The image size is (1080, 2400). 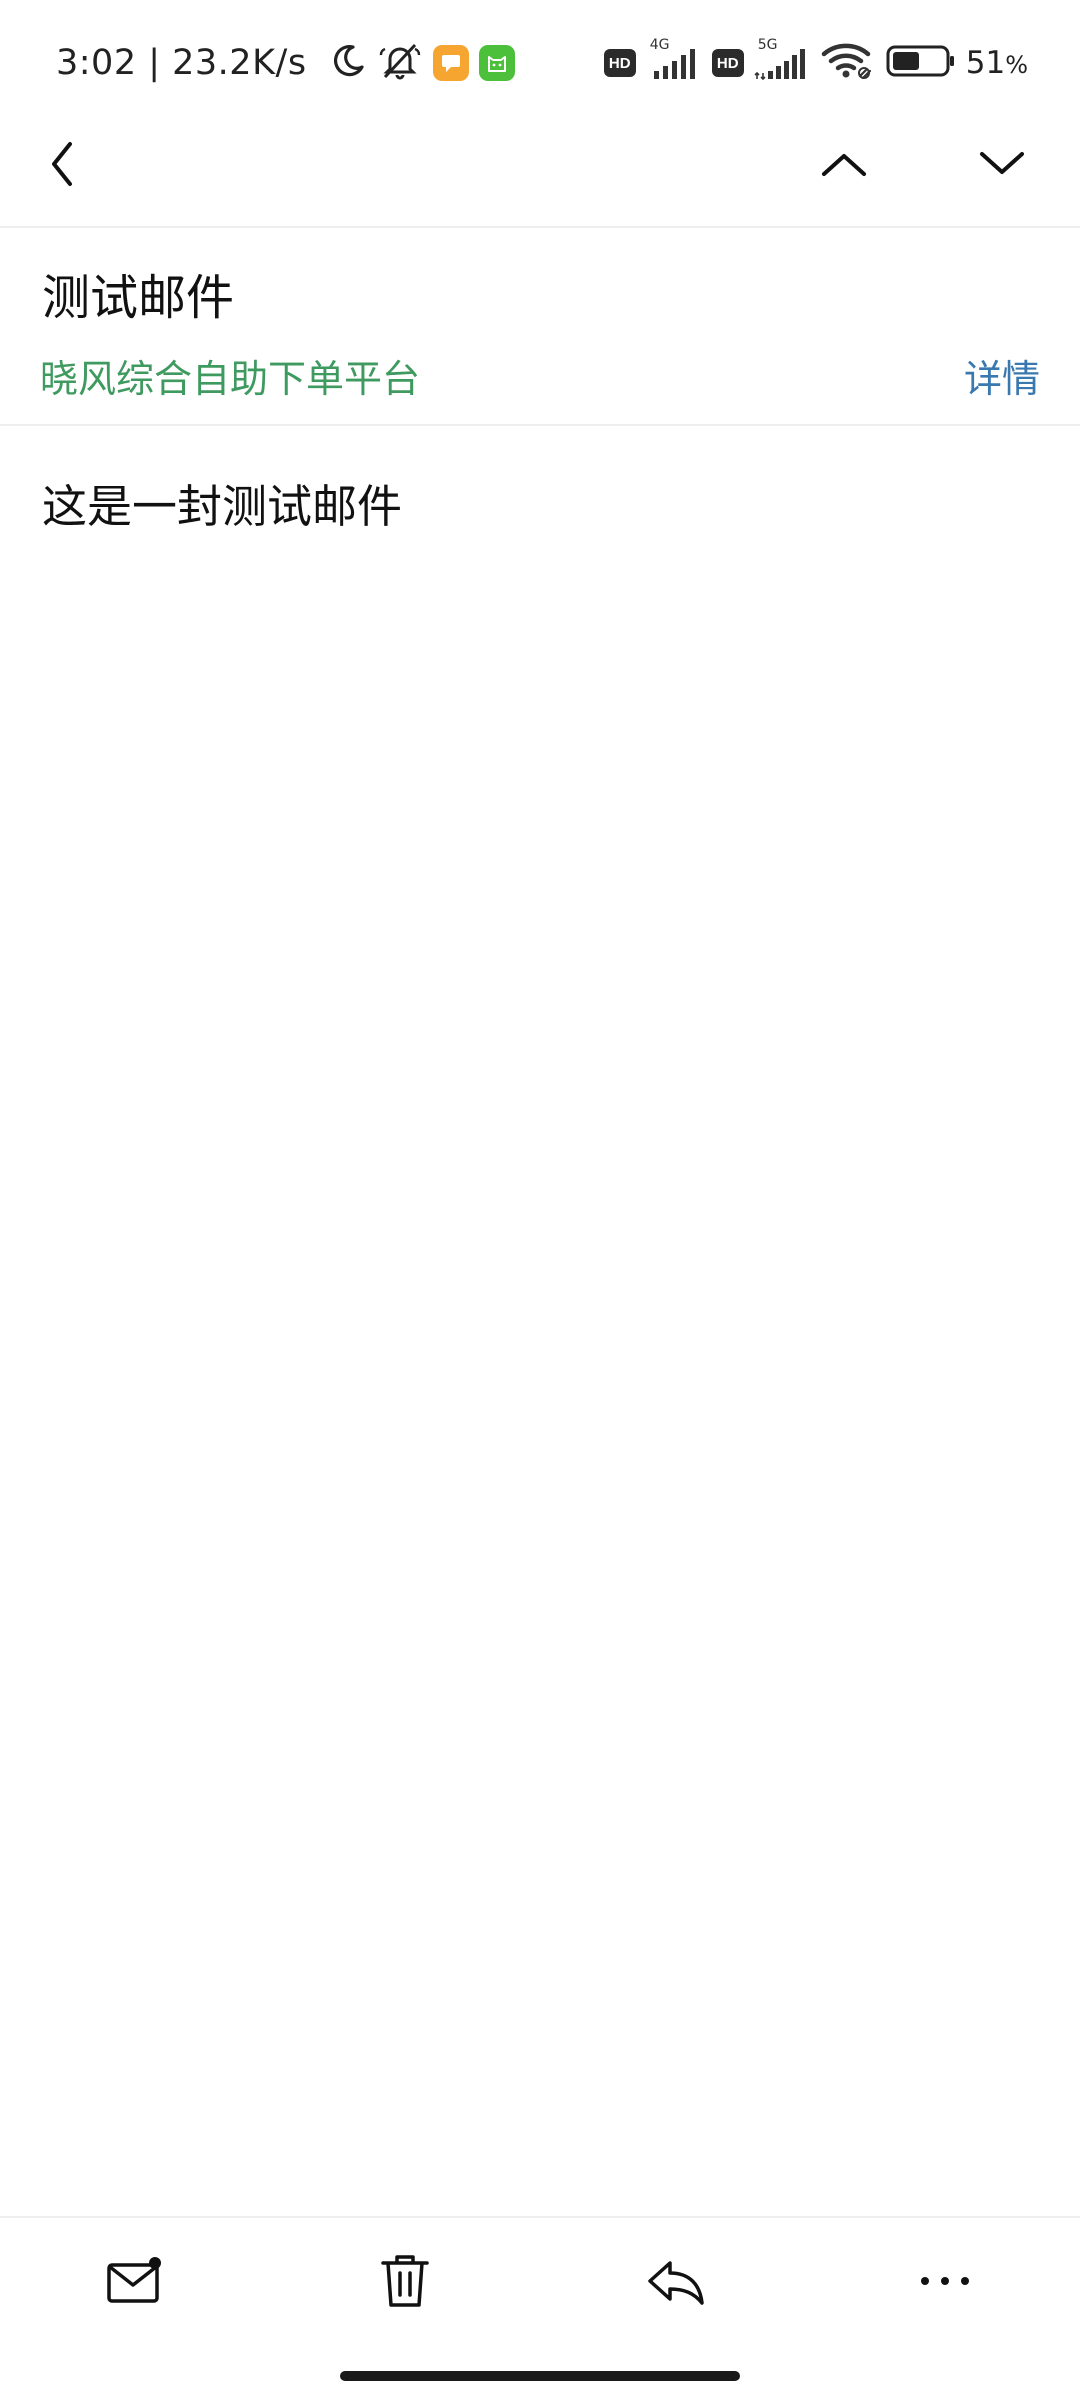 I want to click on next-mail-button, so click(x=1002, y=166).